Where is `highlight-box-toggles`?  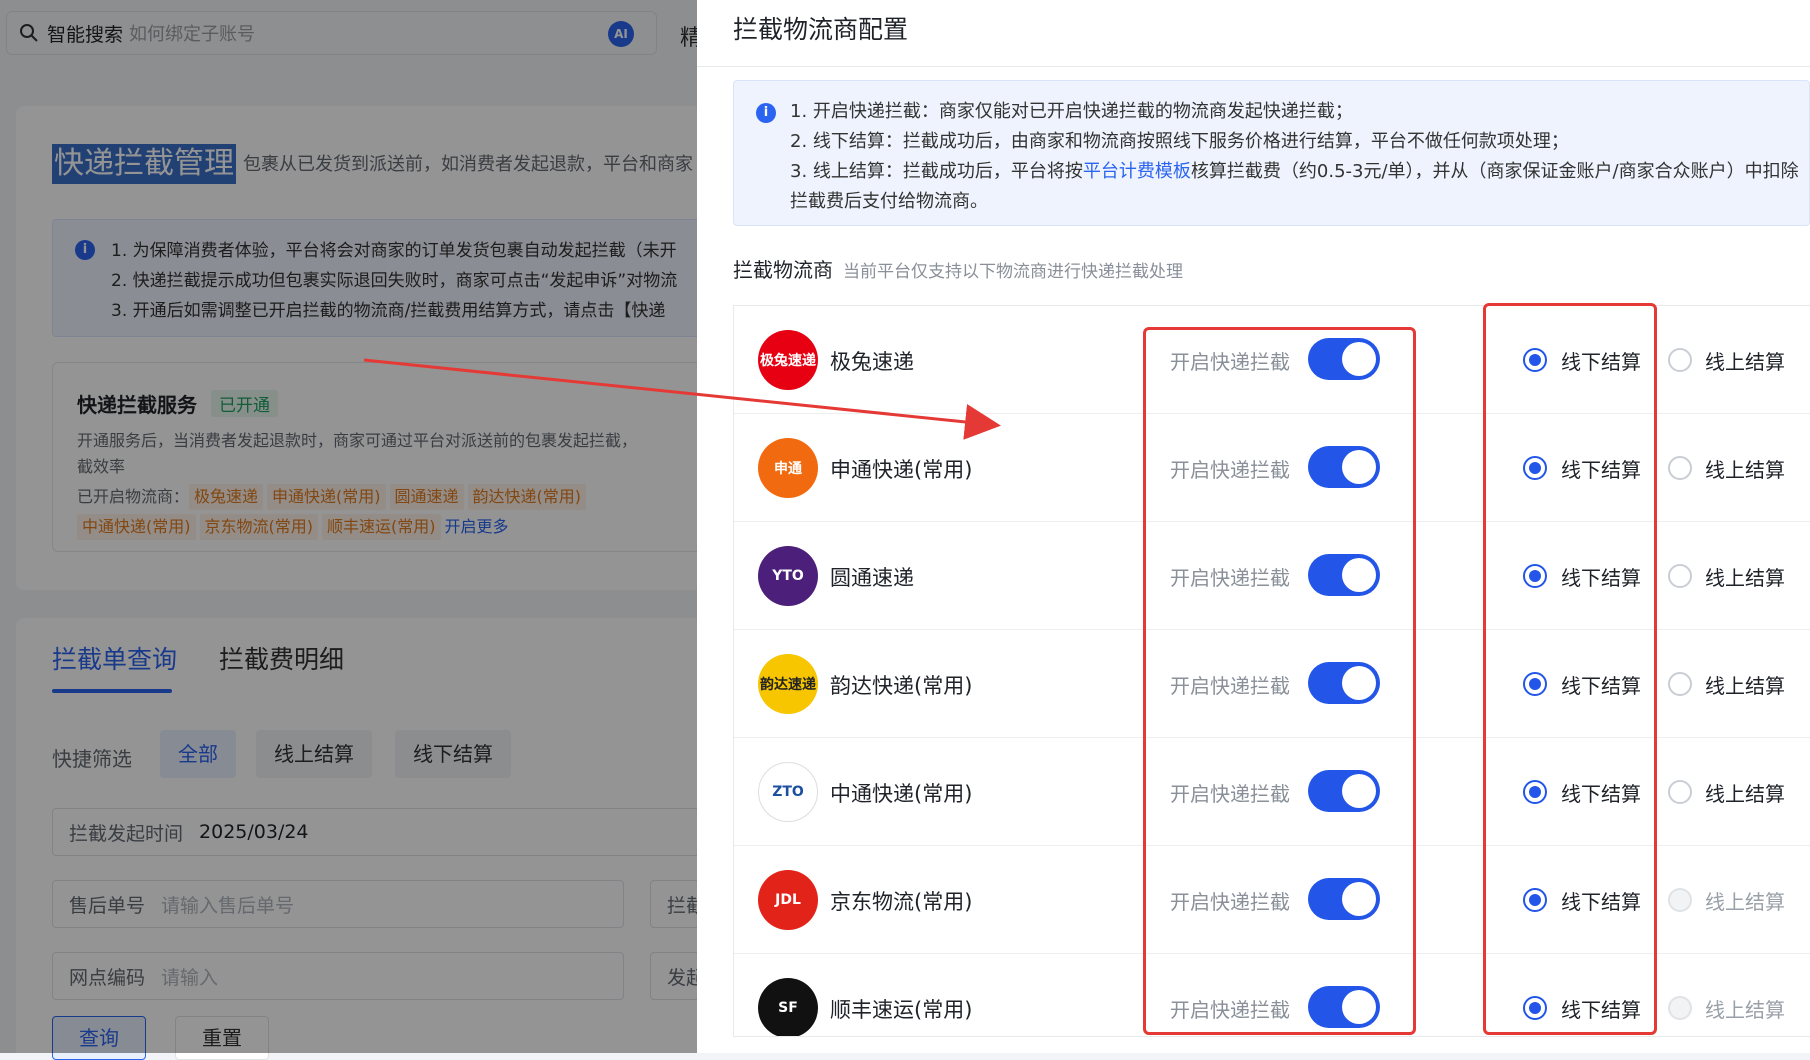
highlight-box-toggles is located at coordinates (1279, 681).